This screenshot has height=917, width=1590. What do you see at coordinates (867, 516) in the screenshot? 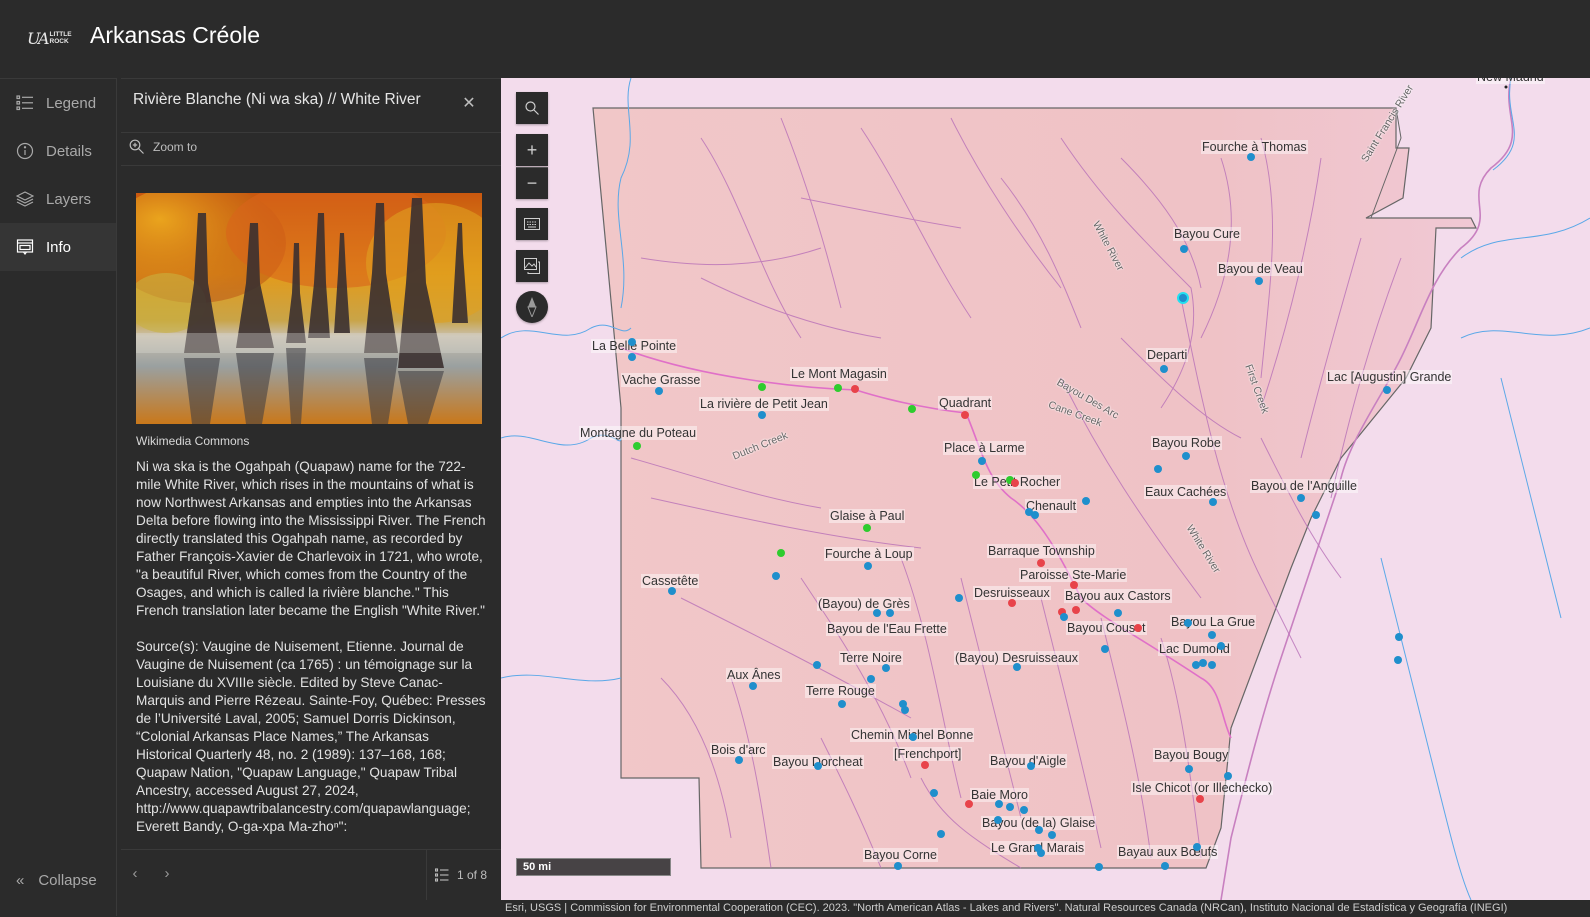
I see `place-label: Glaise à Paul` at bounding box center [867, 516].